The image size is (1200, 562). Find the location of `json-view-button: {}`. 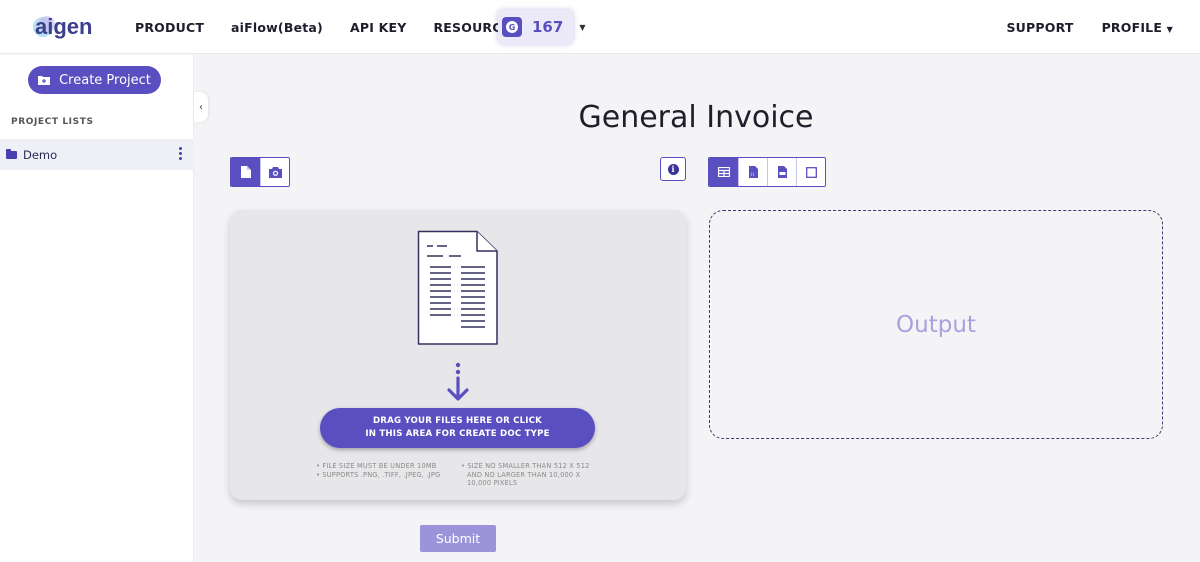

json-view-button: {} is located at coordinates (752, 172).